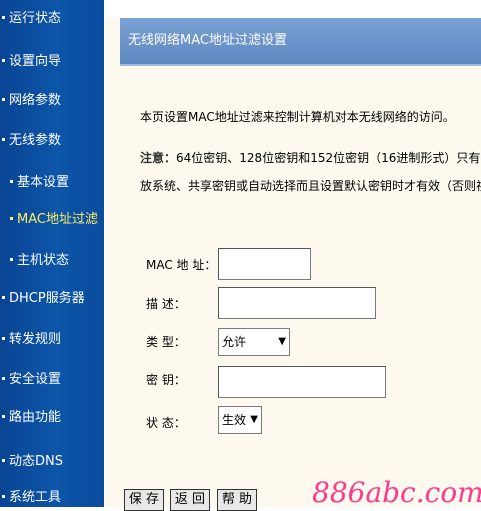 Image resolution: width=481 pixels, height=511 pixels. Describe the element at coordinates (234, 342) in the screenshot. I see `type-selected-value: 允许` at that location.